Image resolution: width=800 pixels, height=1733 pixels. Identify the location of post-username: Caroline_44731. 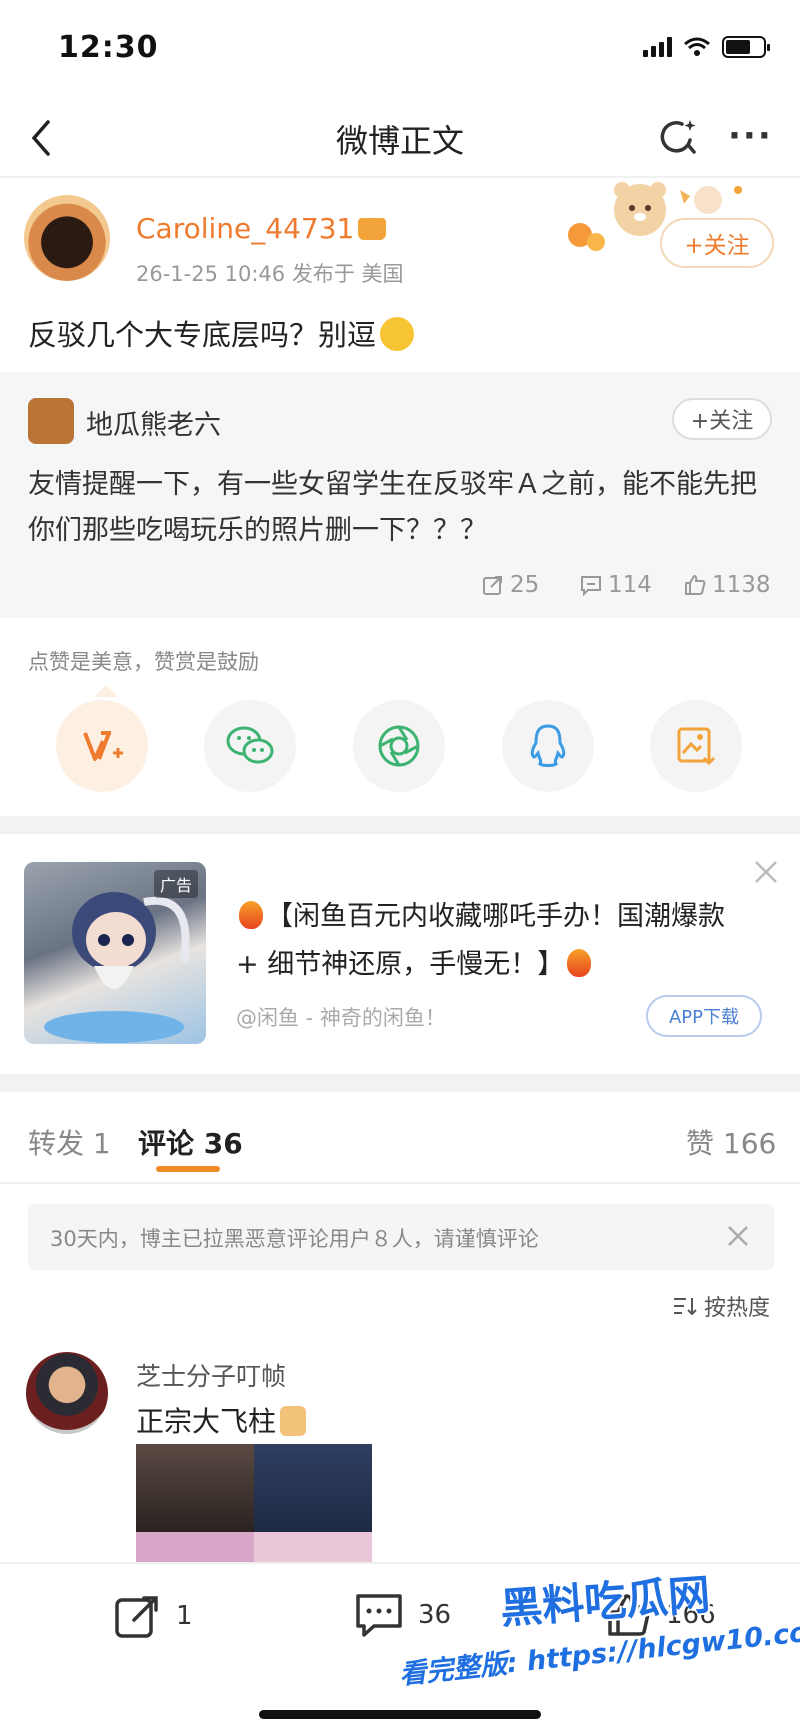
(261, 228).